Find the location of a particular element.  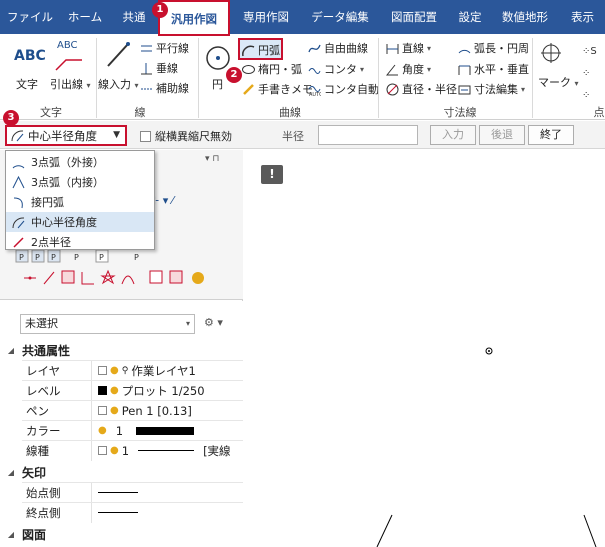

step-badge-2: 2 is located at coordinates (234, 75).